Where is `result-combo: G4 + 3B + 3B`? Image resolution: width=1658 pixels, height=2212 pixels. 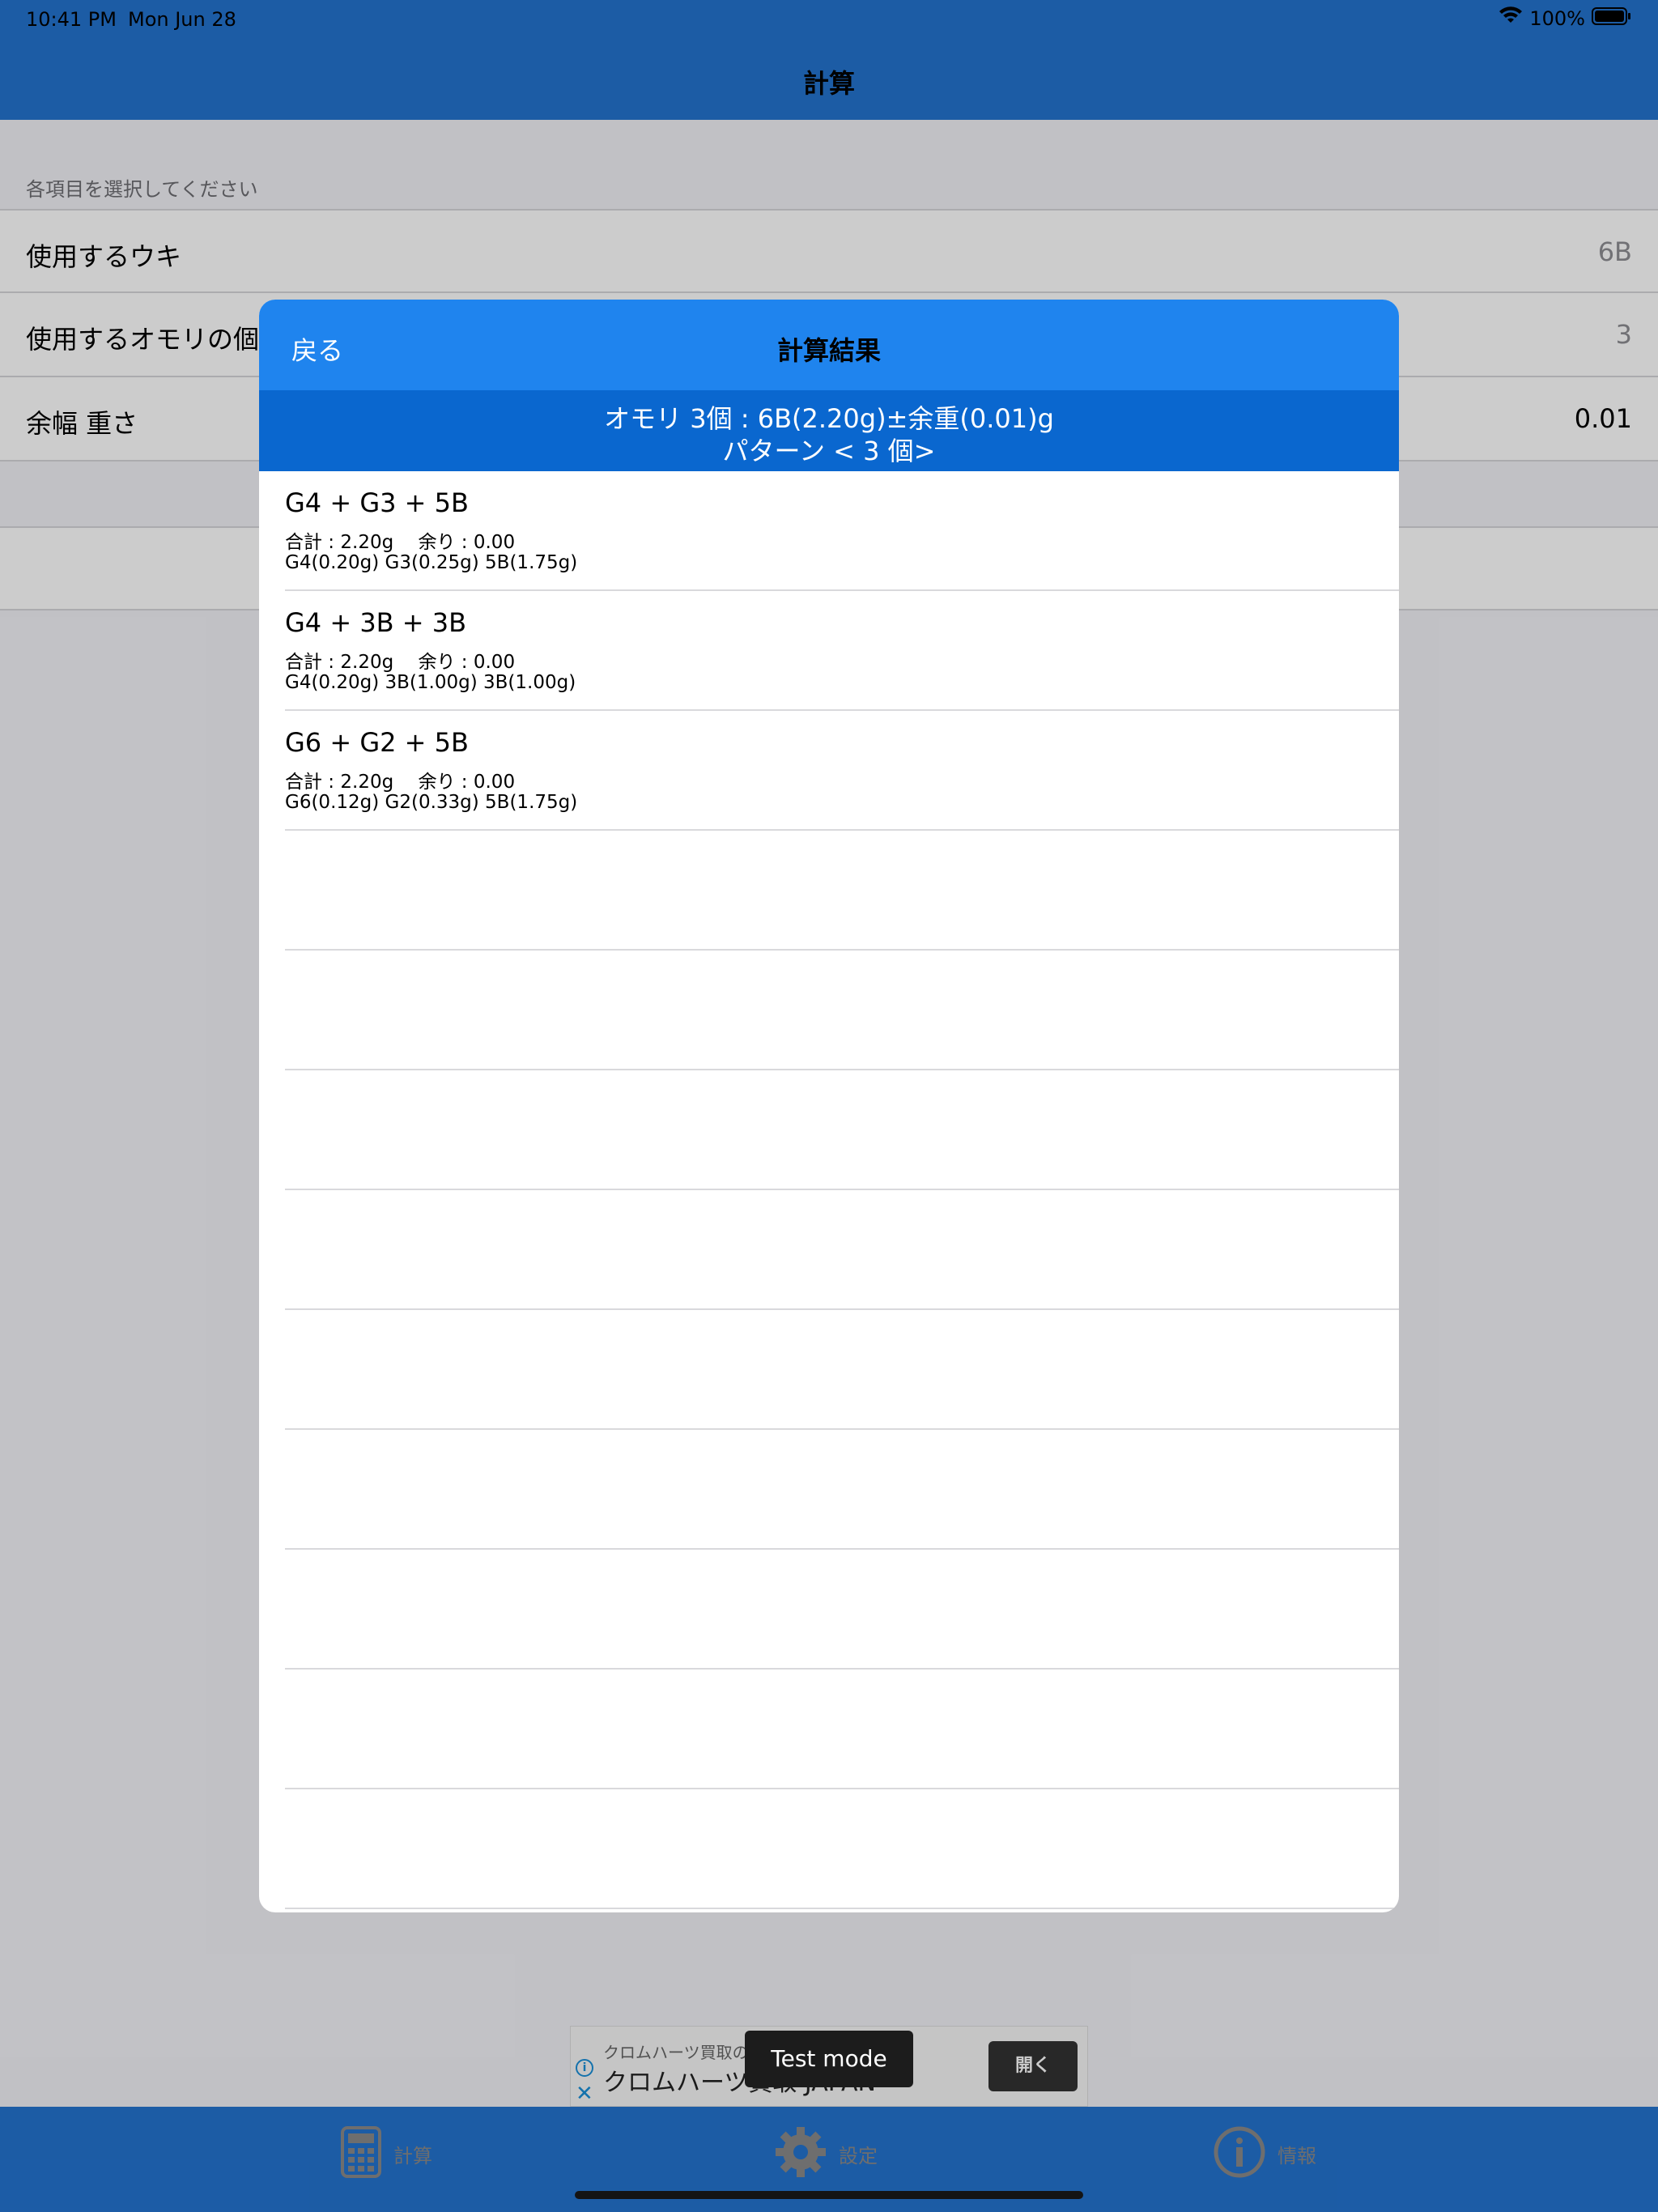 result-combo: G4 + 3B + 3B is located at coordinates (376, 623).